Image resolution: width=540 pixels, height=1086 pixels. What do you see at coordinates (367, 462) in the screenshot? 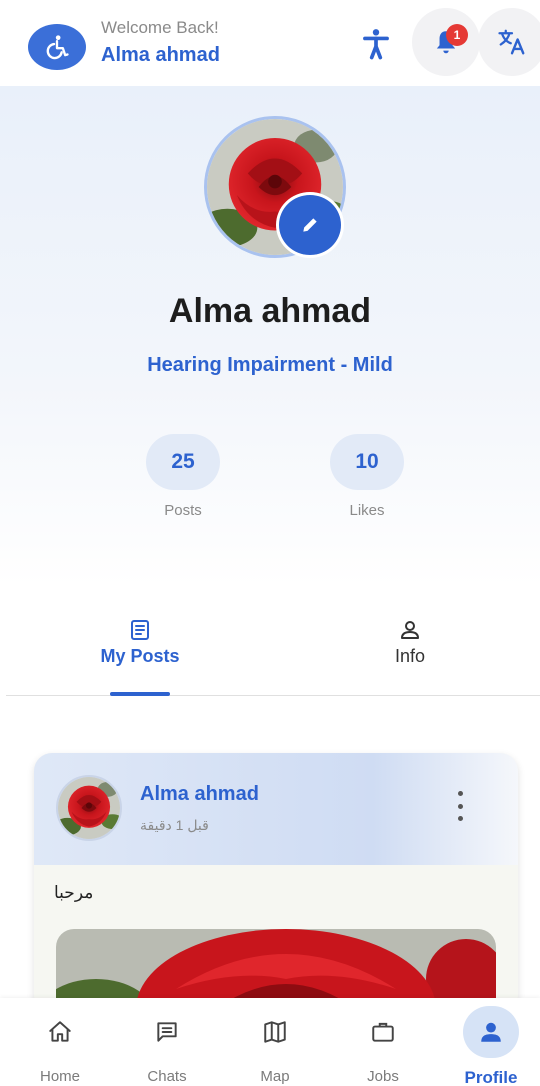
I see `likes-count: 10` at bounding box center [367, 462].